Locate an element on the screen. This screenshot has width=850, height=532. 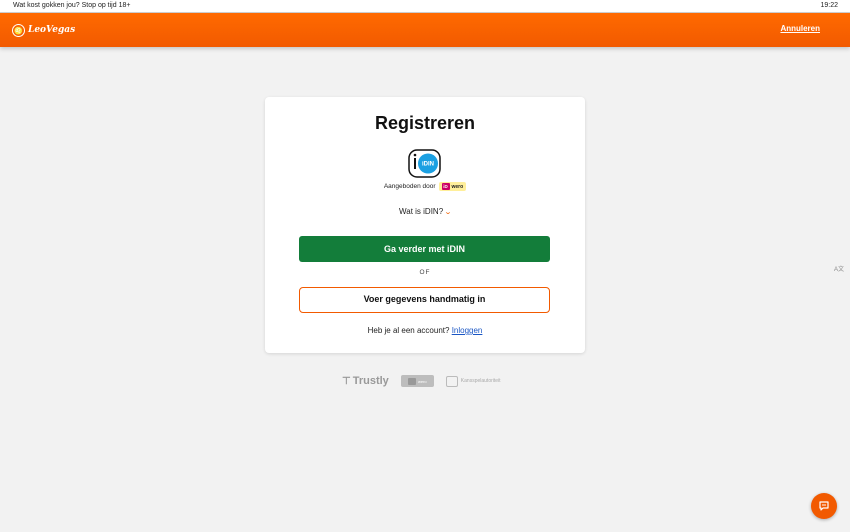
chat-bubble-icon is located at coordinates (824, 506).